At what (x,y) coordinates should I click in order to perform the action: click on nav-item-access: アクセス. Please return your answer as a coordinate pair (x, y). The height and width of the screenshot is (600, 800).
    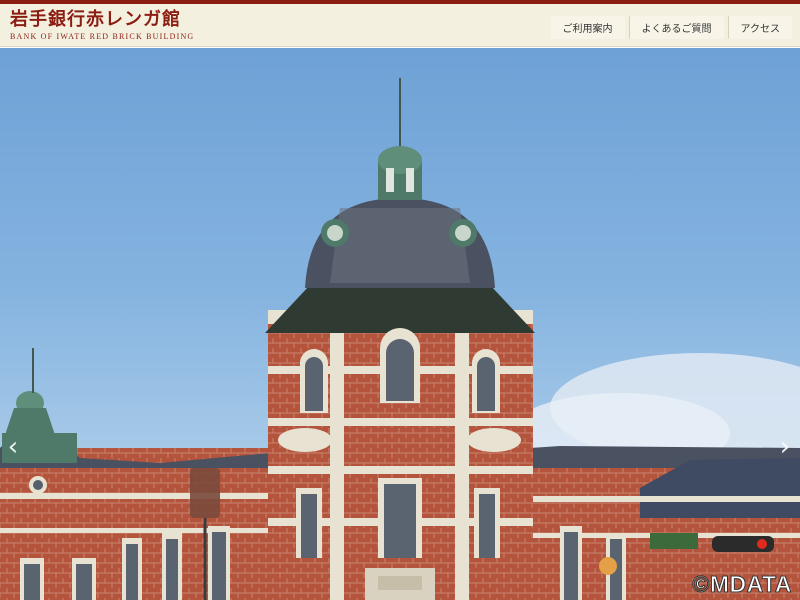
    Looking at the image, I should click on (759, 27).